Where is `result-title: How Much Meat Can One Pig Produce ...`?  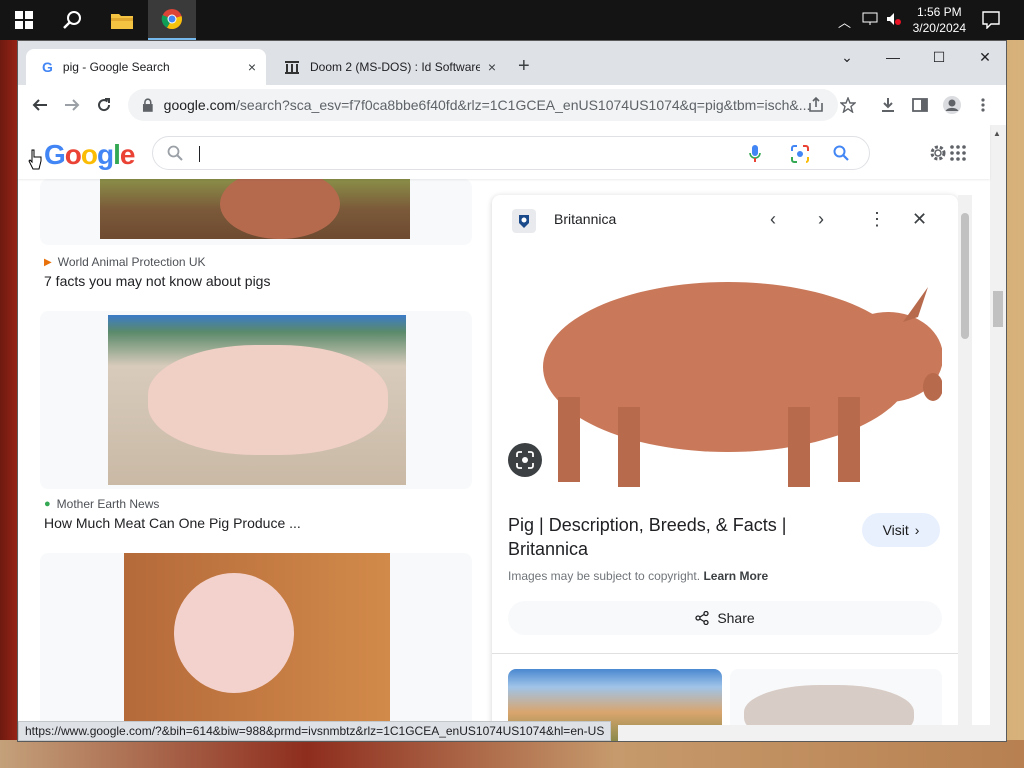
result-title: How Much Meat Can One Pig Produce ... is located at coordinates (172, 523).